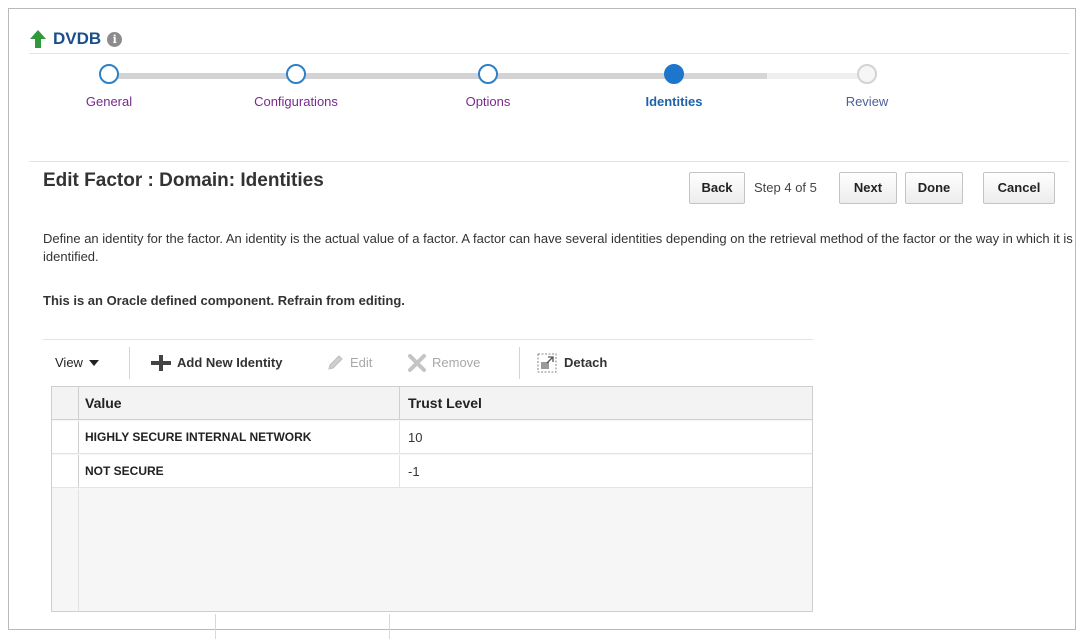 Image resolution: width=1084 pixels, height=639 pixels. What do you see at coordinates (161, 363) in the screenshot?
I see `plus-icon` at bounding box center [161, 363].